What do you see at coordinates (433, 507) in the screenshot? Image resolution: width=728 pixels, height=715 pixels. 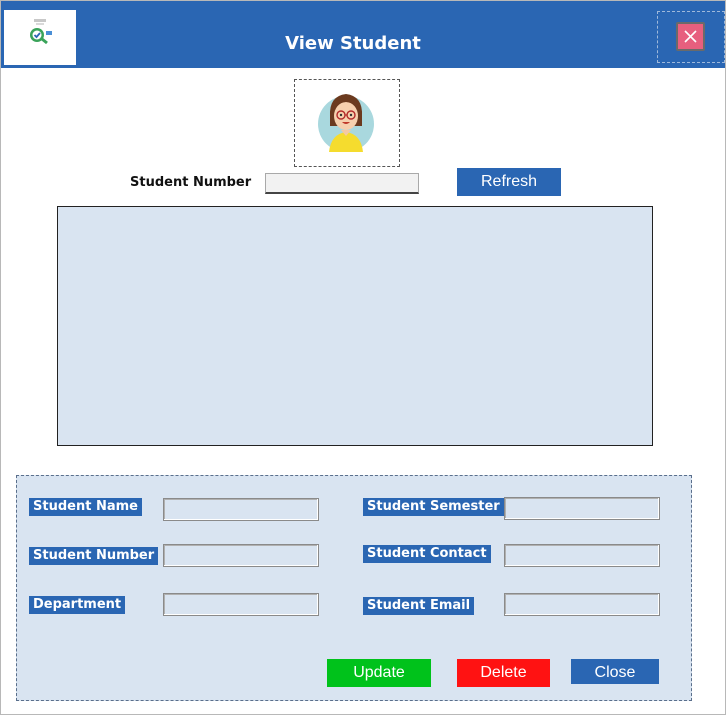 I see `student-semester-label: Student Semester` at bounding box center [433, 507].